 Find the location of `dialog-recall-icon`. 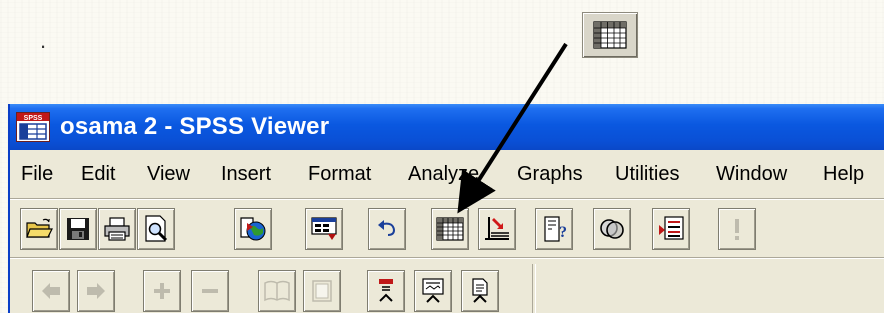

dialog-recall-icon is located at coordinates (324, 228).